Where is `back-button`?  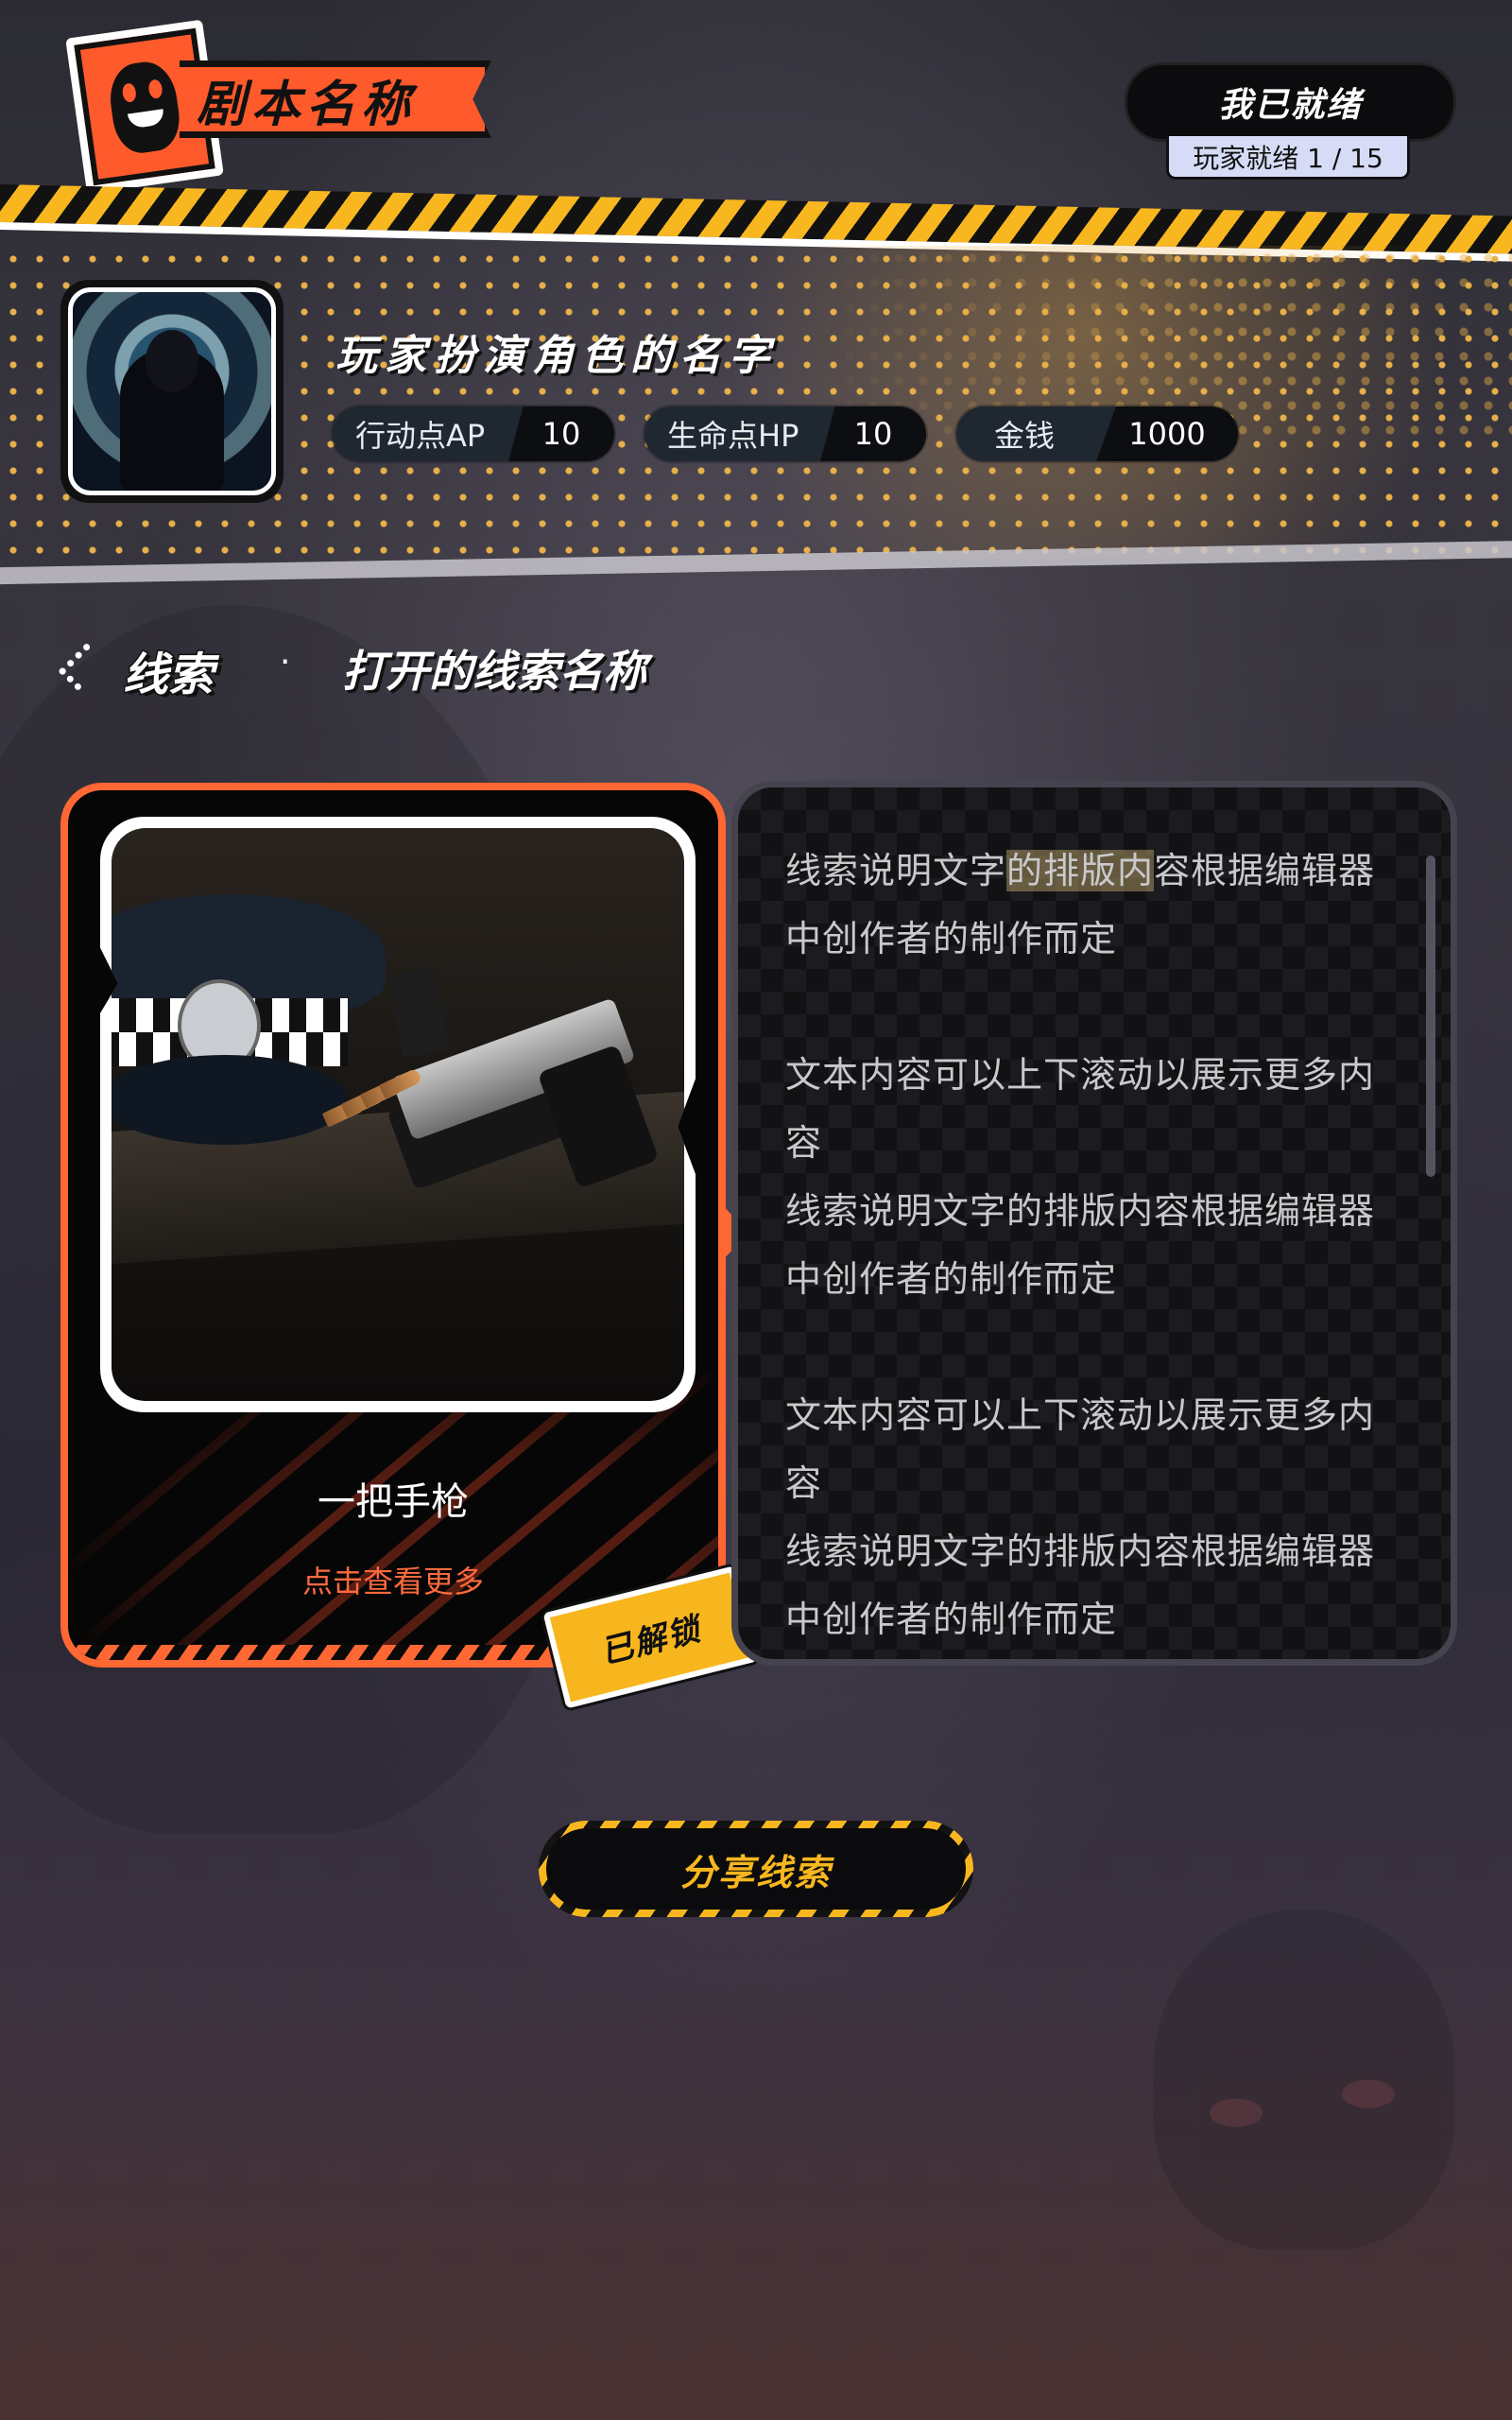 back-button is located at coordinates (81, 666).